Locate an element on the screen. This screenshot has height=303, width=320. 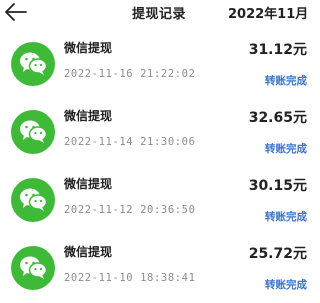
record-time: 2022-11-12 20:36:50 is located at coordinates (130, 210).